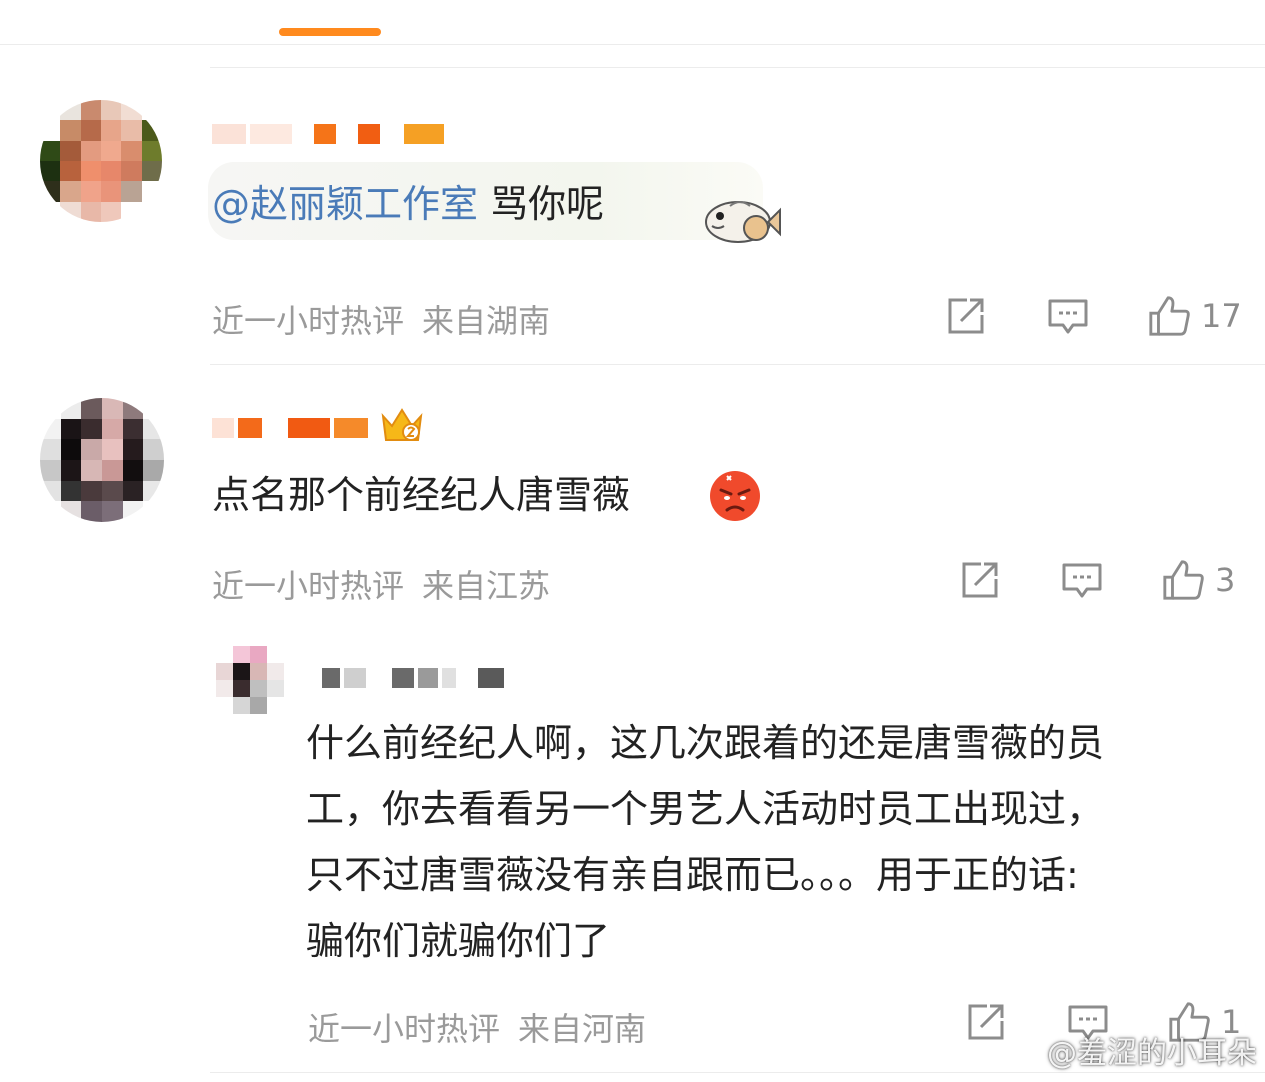 The width and height of the screenshot is (1265, 1082). What do you see at coordinates (1093, 316) in the screenshot?
I see `comment-actions: 17` at bounding box center [1093, 316].